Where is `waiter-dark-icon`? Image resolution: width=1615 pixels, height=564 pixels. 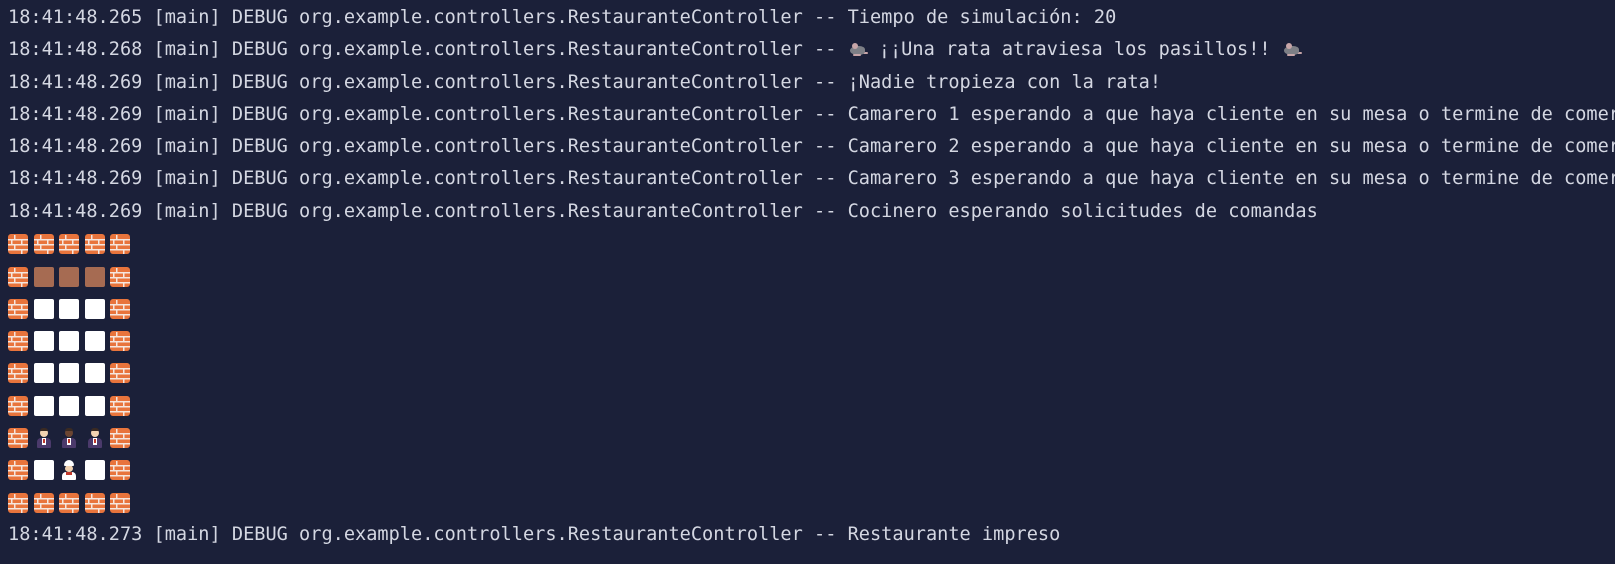
waiter-dark-icon is located at coordinates (69, 438).